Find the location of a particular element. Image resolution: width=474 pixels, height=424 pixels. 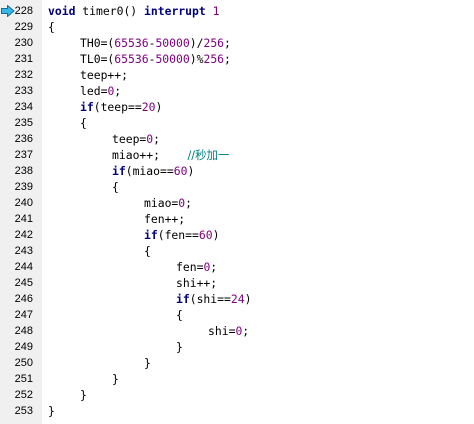

code-line: 249} is located at coordinates (237, 347).